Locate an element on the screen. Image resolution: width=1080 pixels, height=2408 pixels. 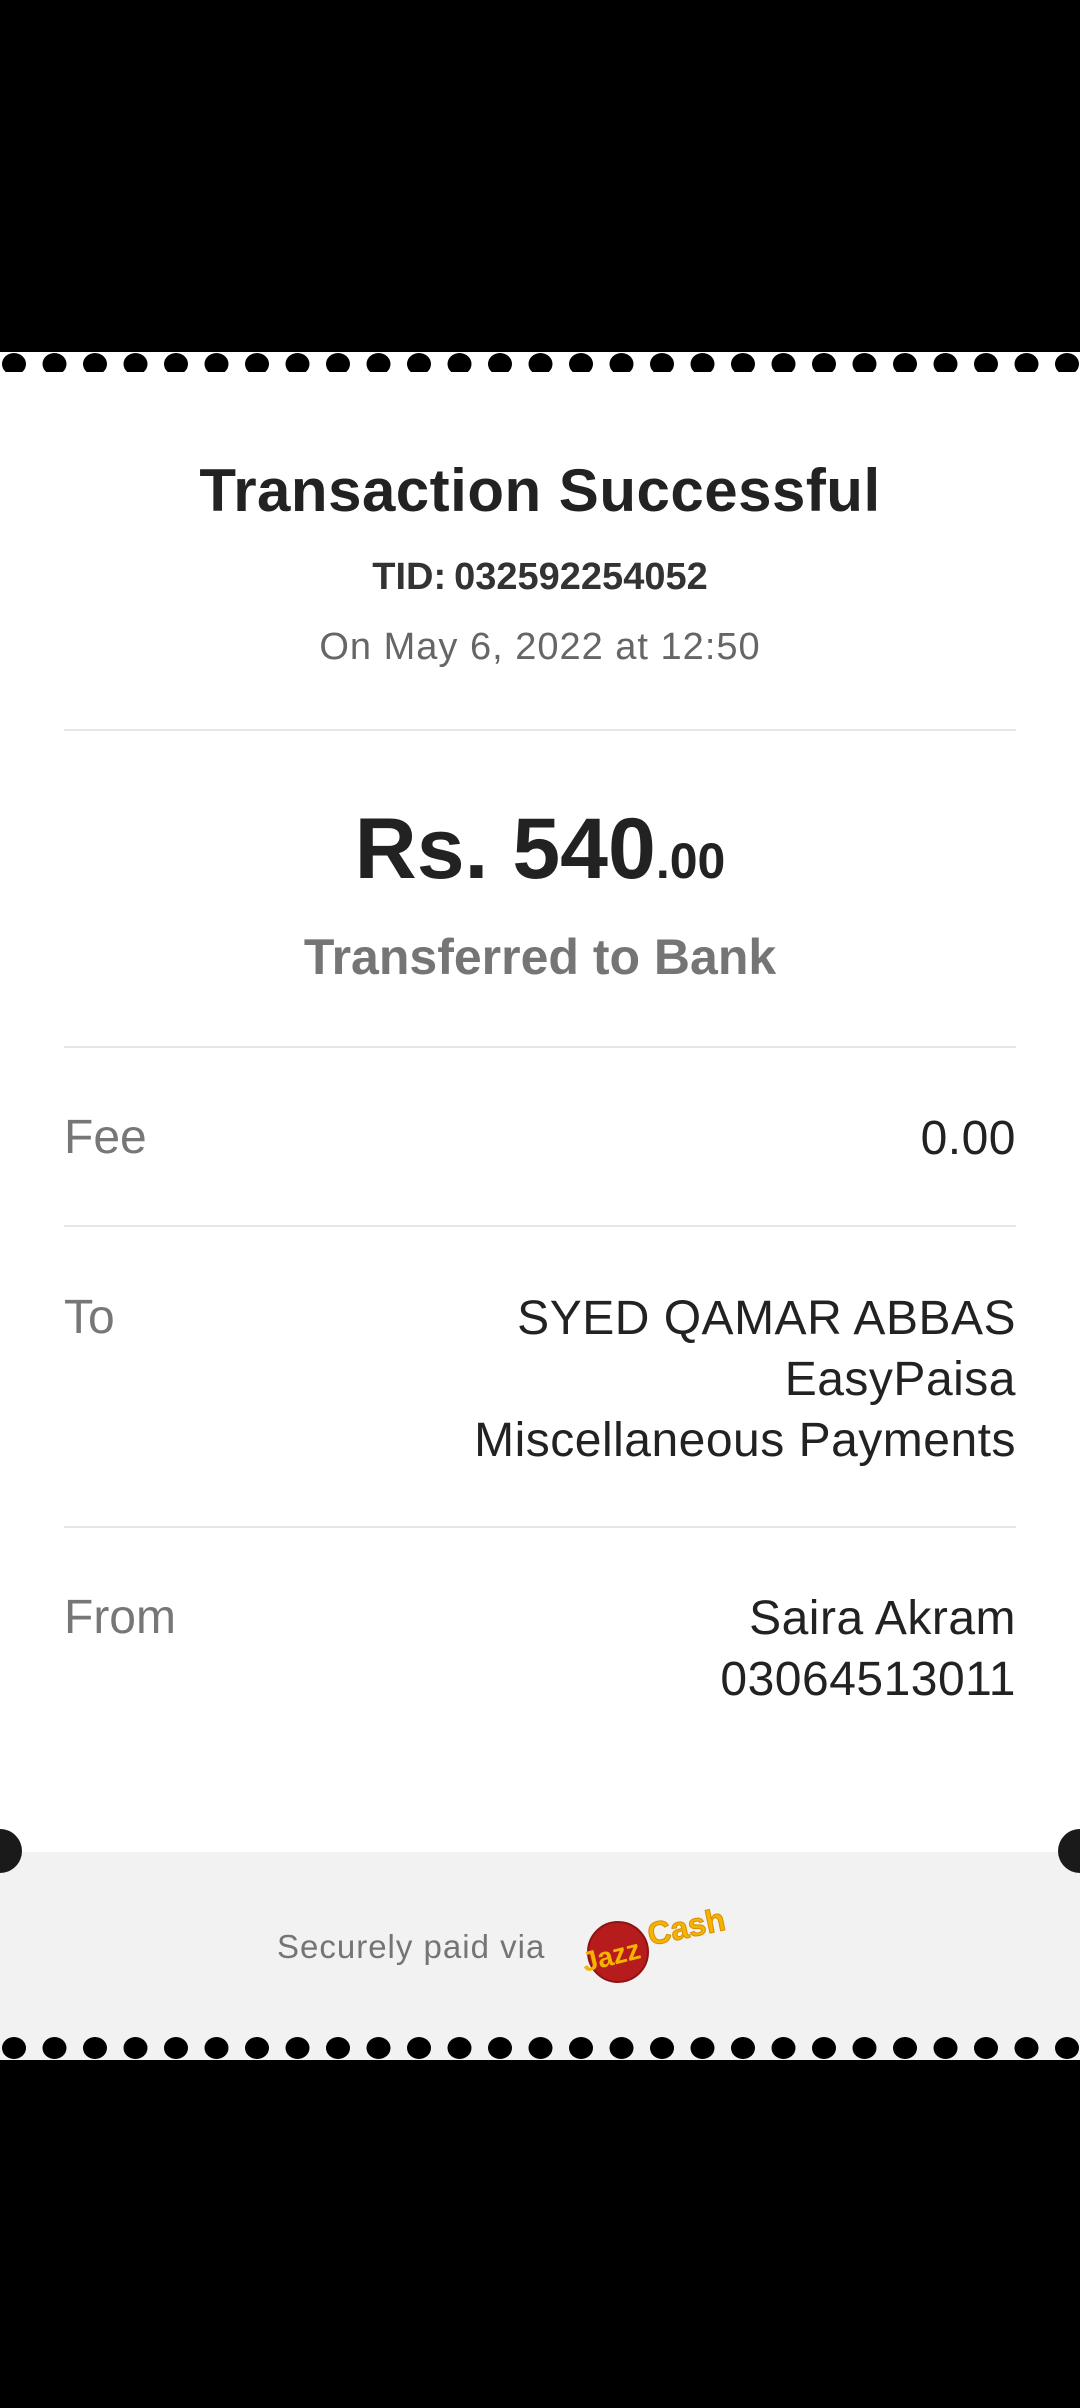
from-label: From is located at coordinates (120, 1617).